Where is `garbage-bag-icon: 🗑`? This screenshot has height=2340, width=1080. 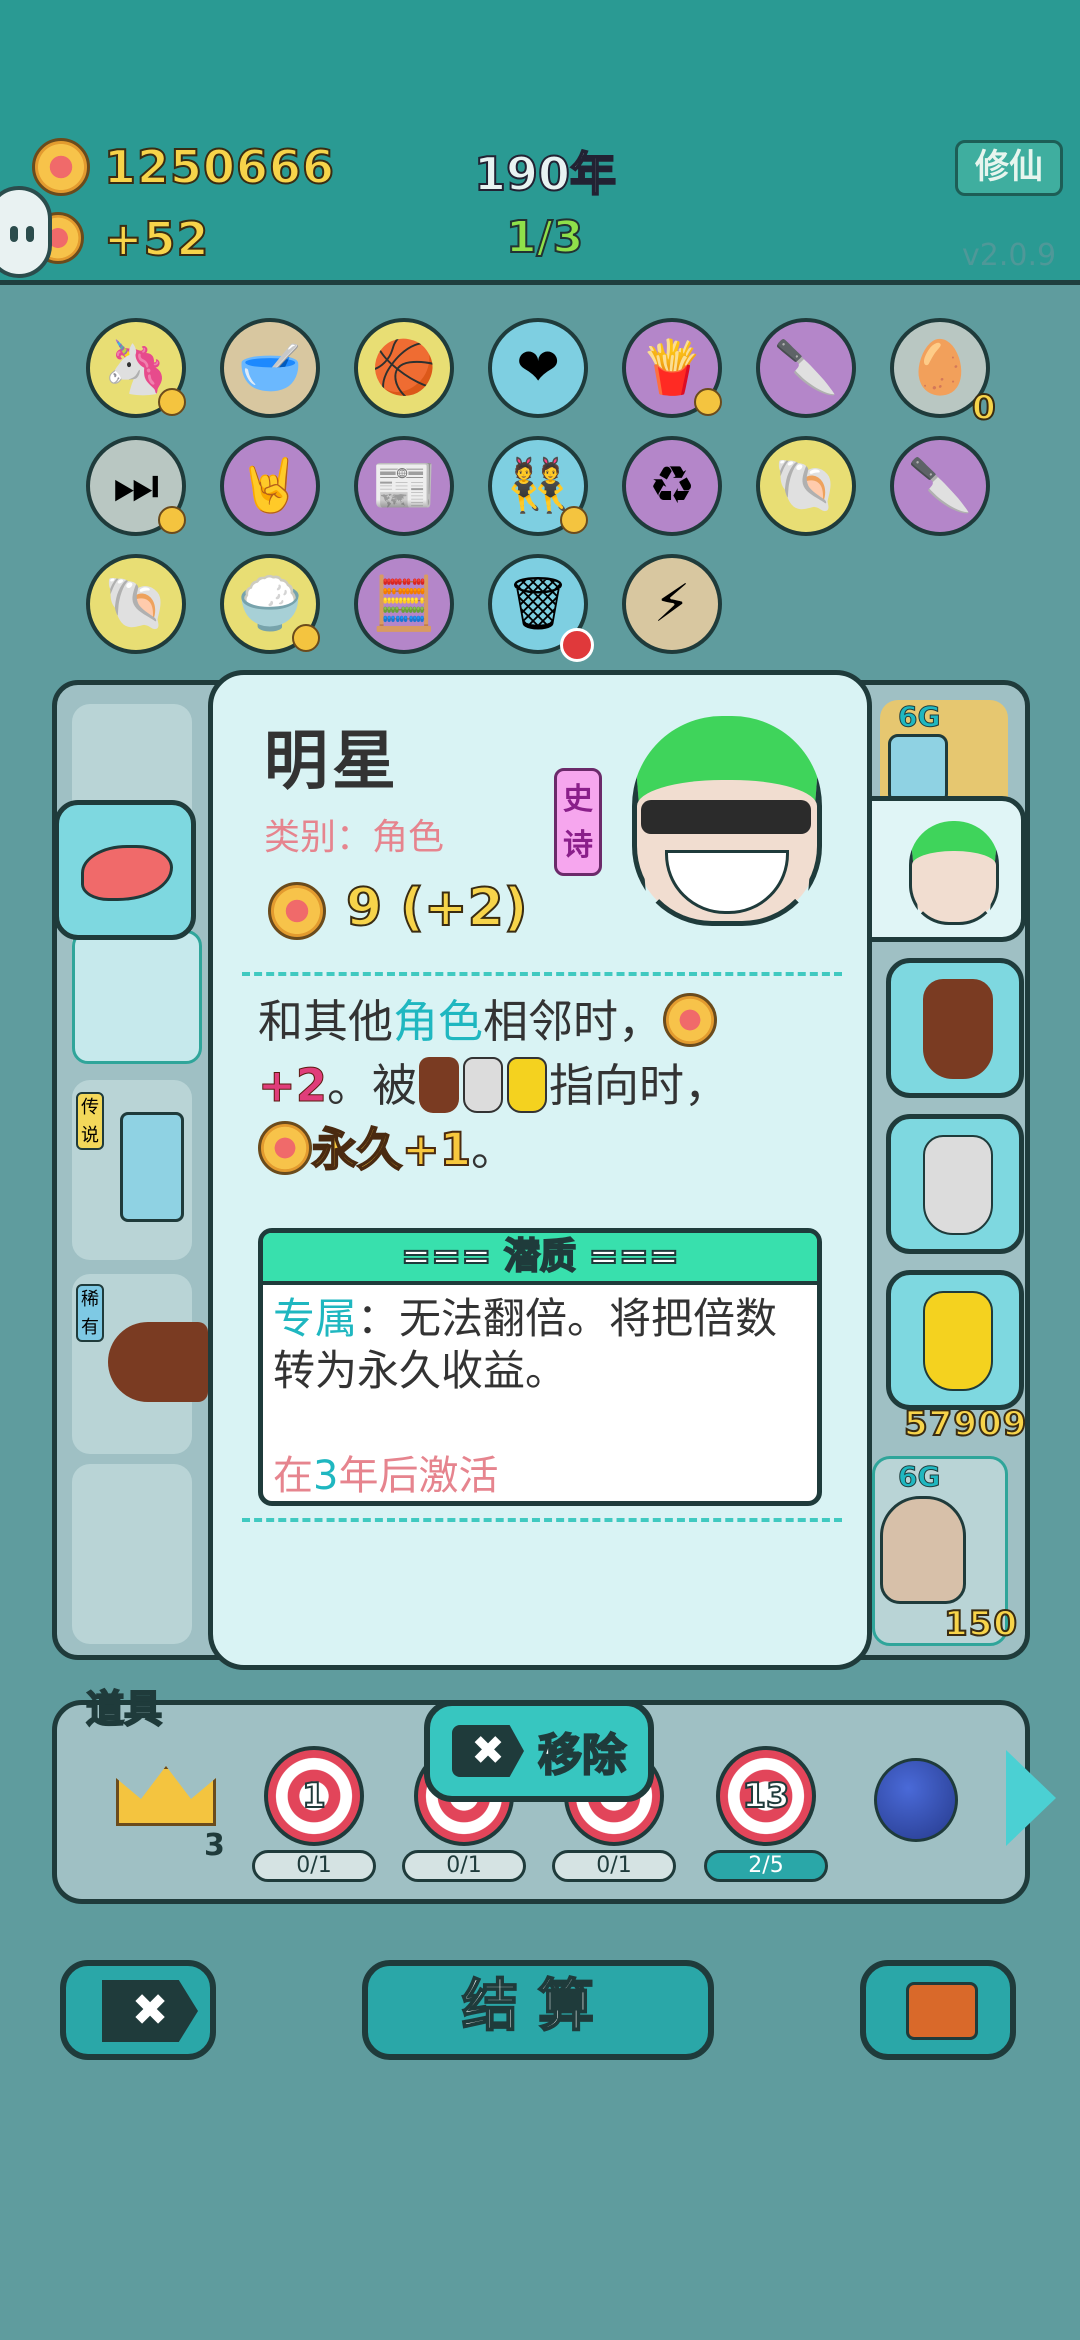 garbage-bag-icon: 🗑 is located at coordinates (541, 608).